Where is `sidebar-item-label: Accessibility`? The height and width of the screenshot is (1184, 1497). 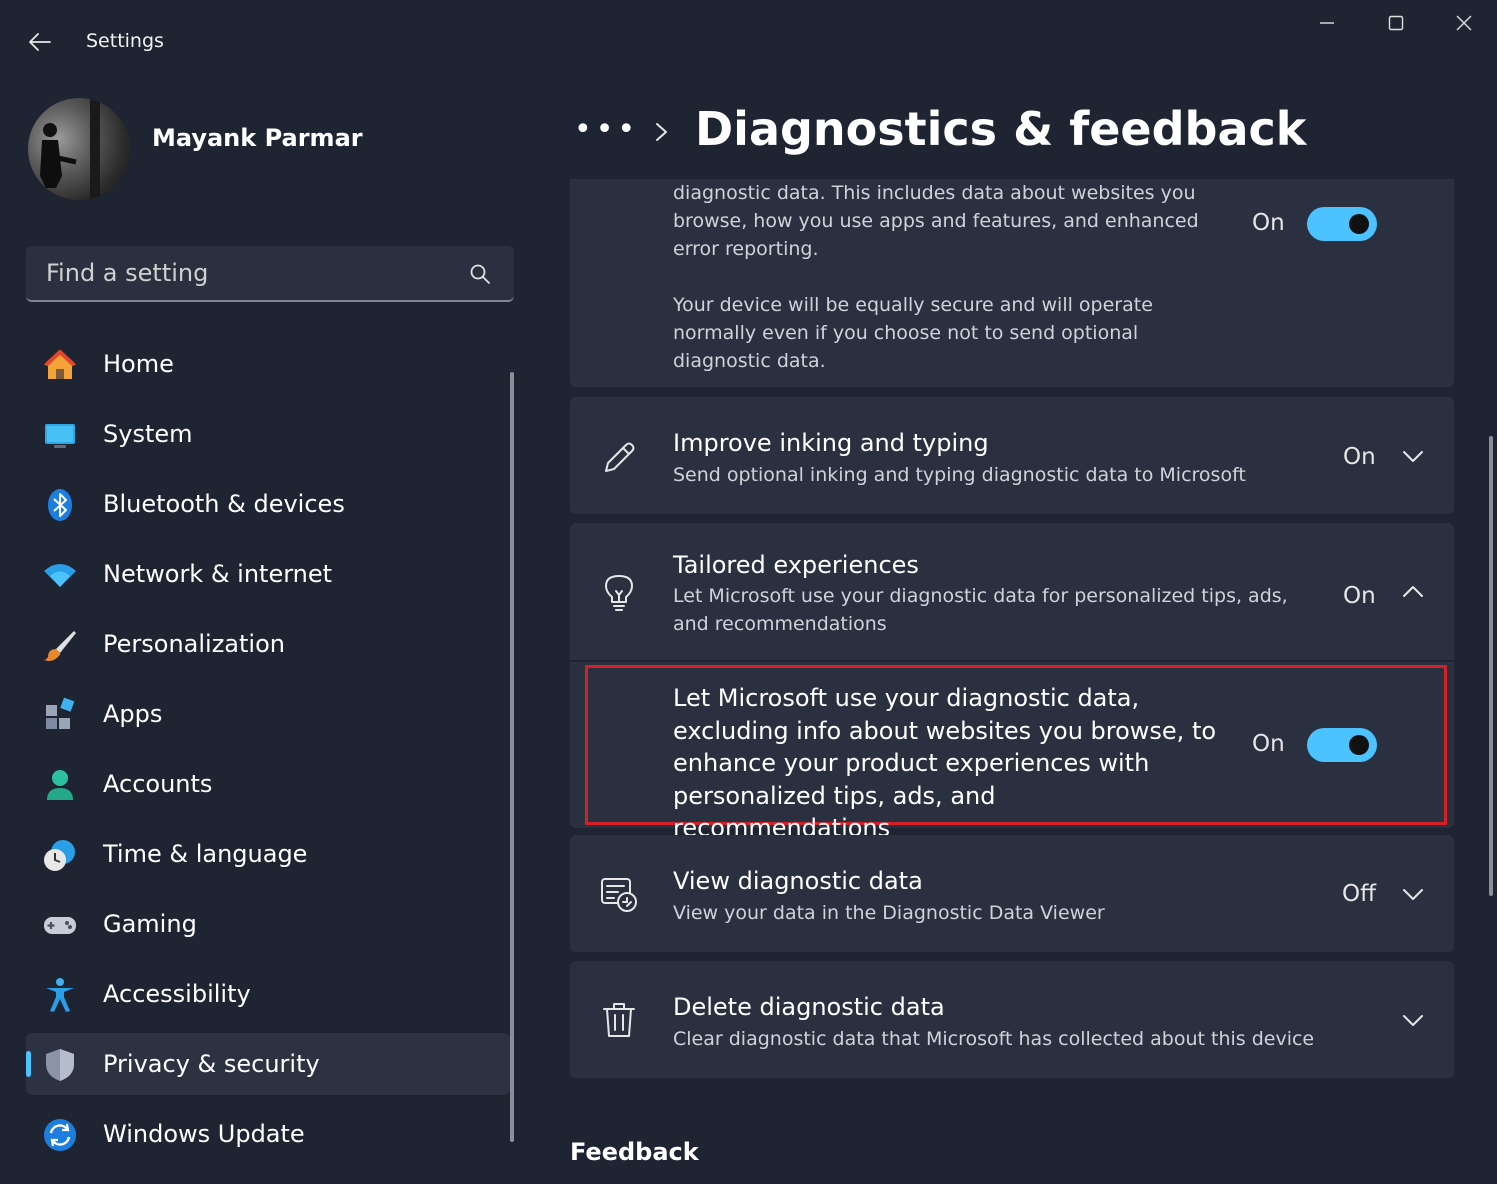 sidebar-item-label: Accessibility is located at coordinates (177, 994).